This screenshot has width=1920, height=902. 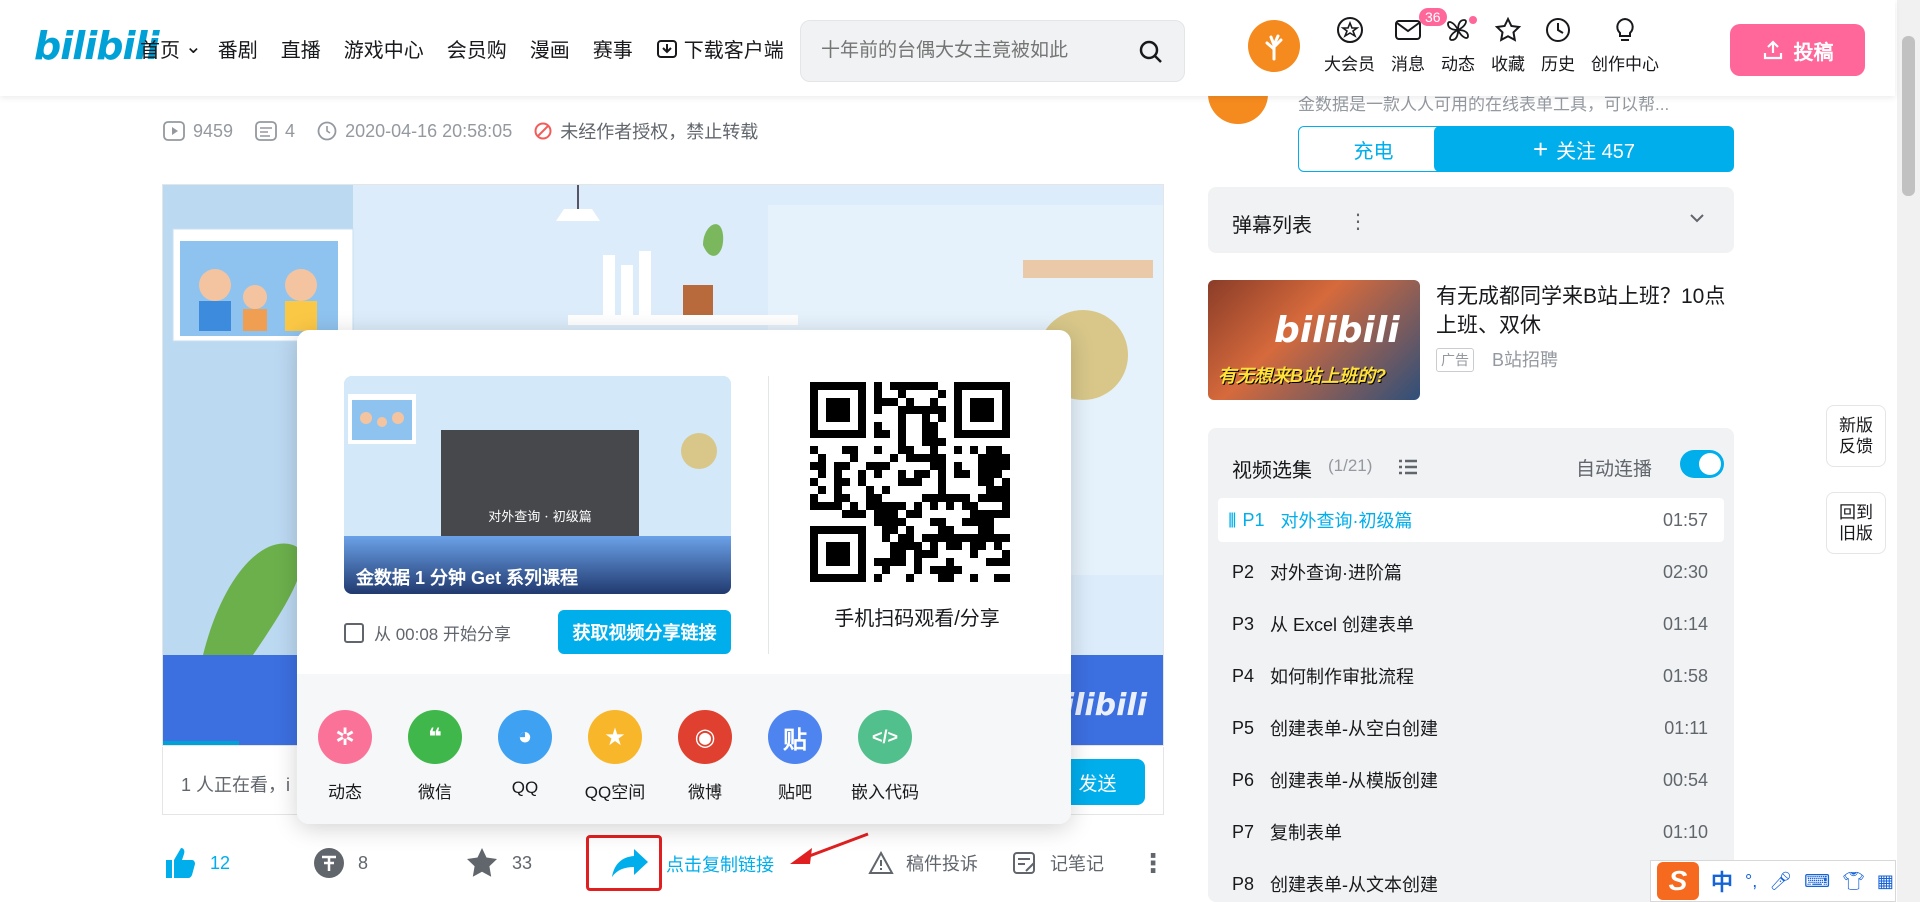 What do you see at coordinates (1471, 832) in the screenshot?
I see `episode-item: P7 复制表单 01:10` at bounding box center [1471, 832].